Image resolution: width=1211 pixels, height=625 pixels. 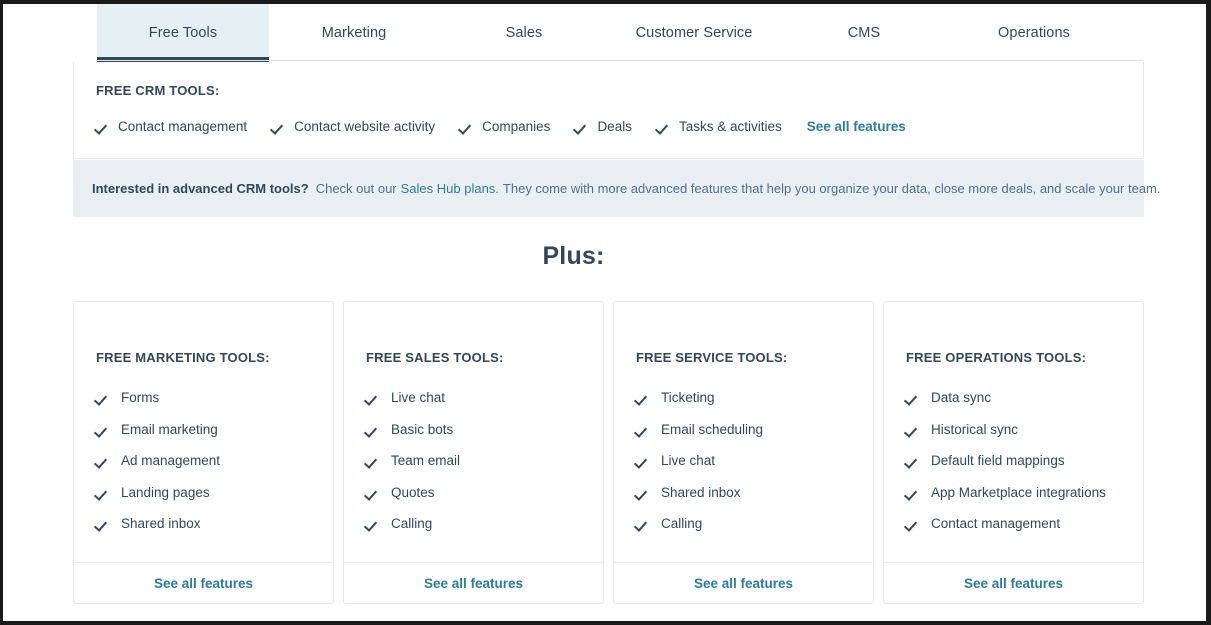 I want to click on cta-banner-text-before: Check out our, so click(x=356, y=188).